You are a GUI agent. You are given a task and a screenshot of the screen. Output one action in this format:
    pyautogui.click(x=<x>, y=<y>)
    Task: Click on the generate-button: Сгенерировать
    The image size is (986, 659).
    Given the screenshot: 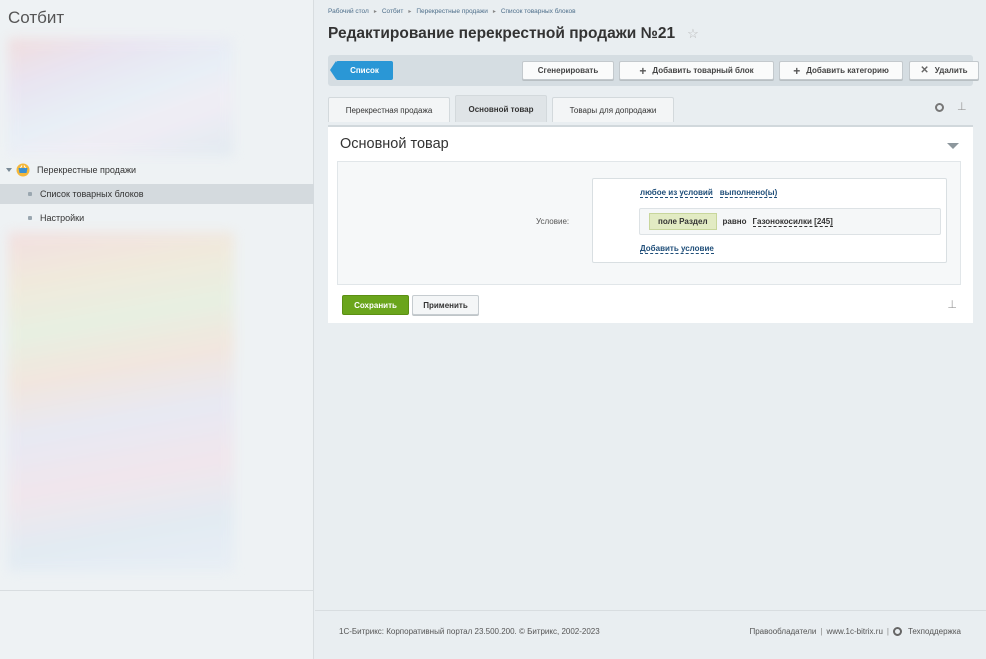 What is the action you would take?
    pyautogui.click(x=568, y=70)
    